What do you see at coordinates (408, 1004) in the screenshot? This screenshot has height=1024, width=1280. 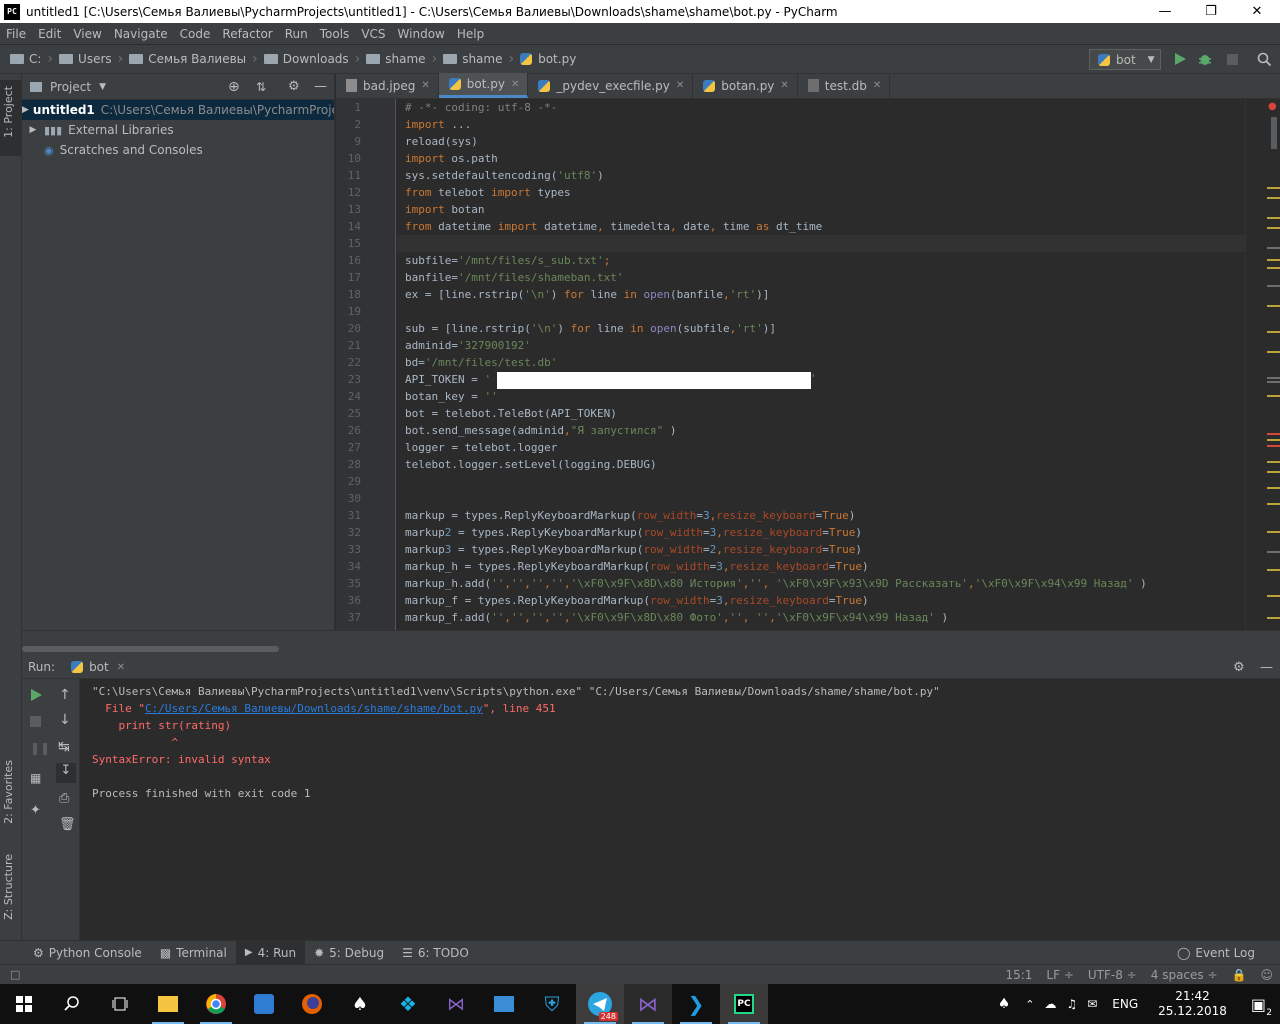 I see `taskbar-kodi: ❖` at bounding box center [408, 1004].